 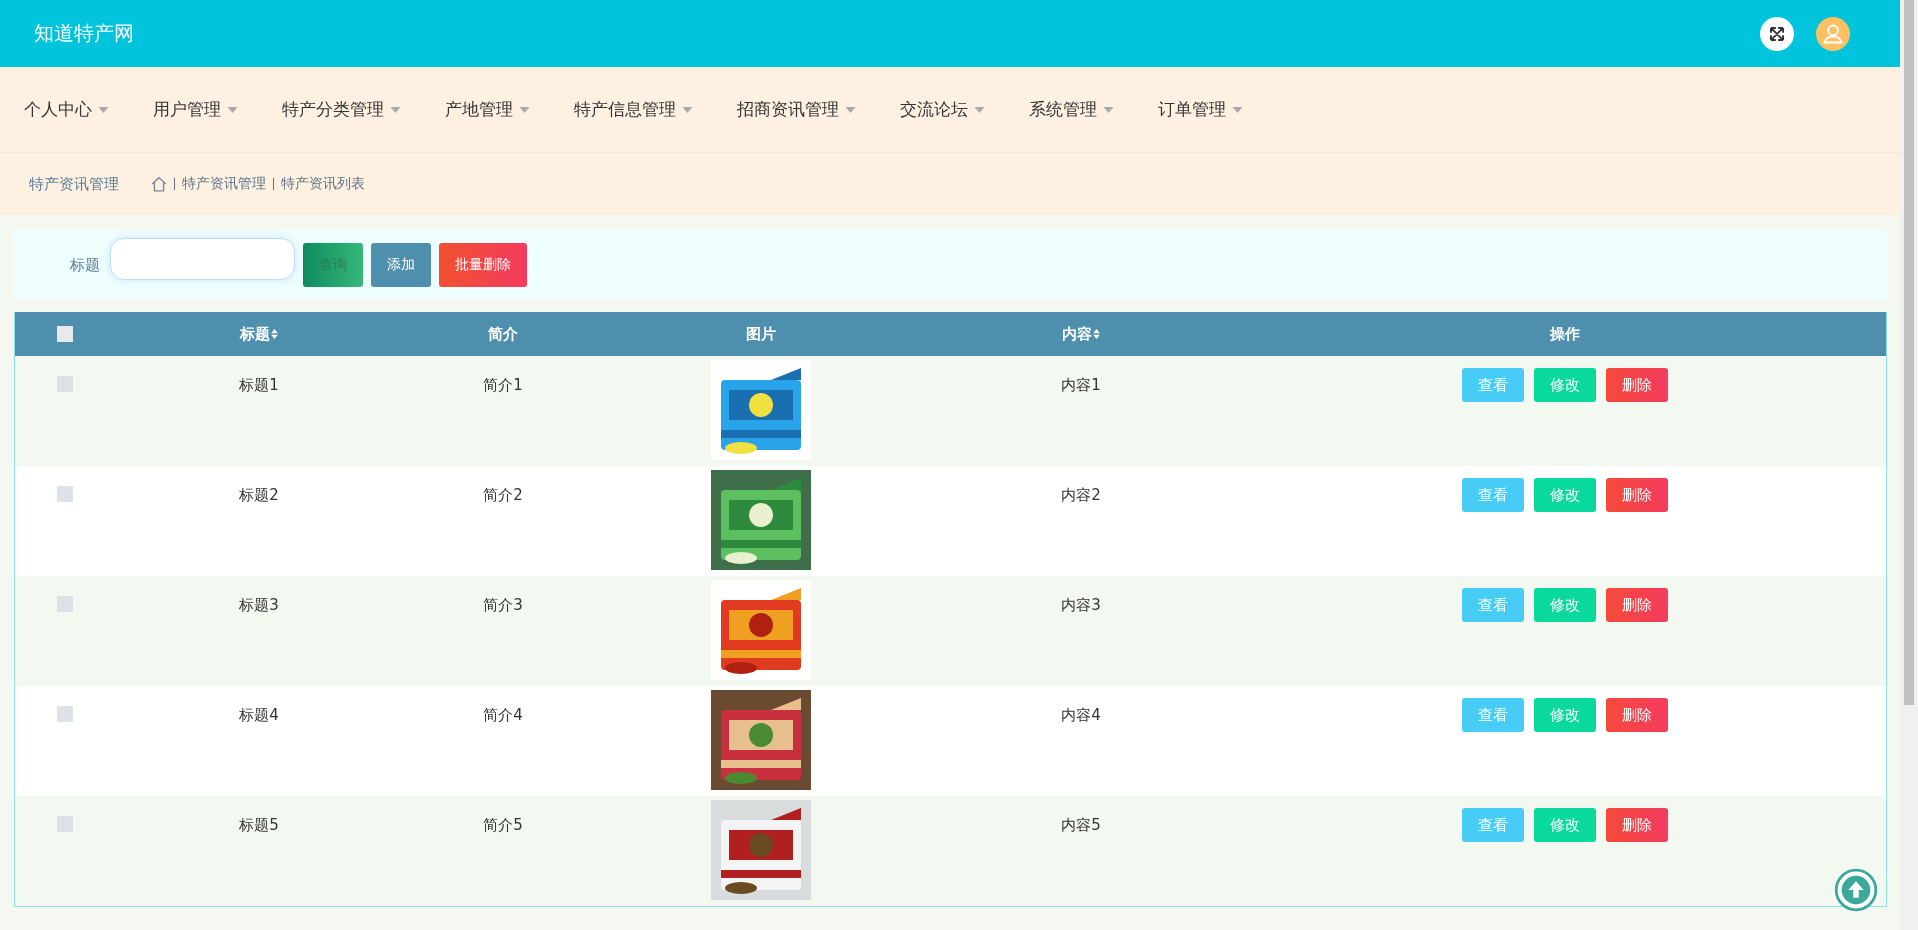 I want to click on table-cell: 标题3, so click(x=259, y=605).